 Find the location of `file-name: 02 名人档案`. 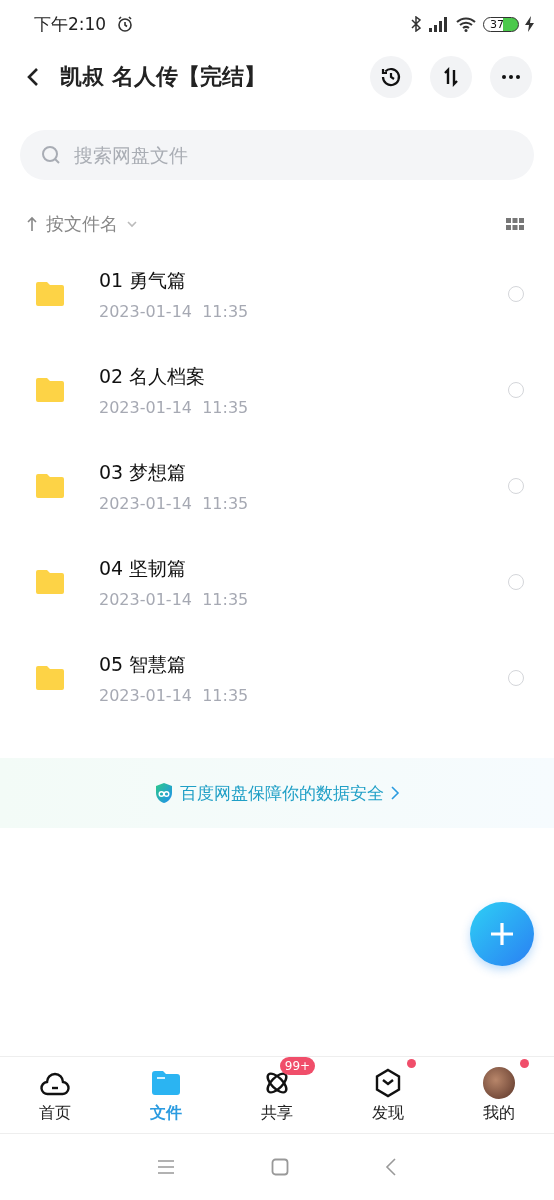

file-name: 02 名人档案 is located at coordinates (303, 376).